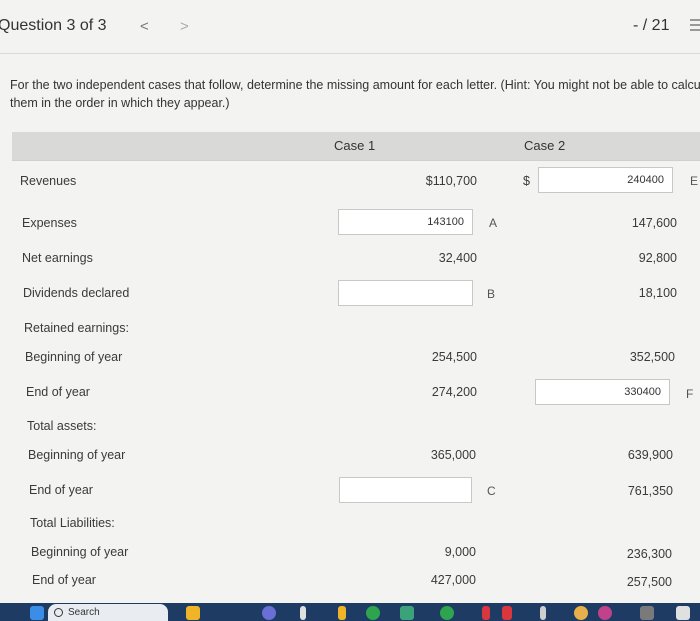 The height and width of the screenshot is (621, 700). I want to click on dividends-label: Dividends declared, so click(76, 293).